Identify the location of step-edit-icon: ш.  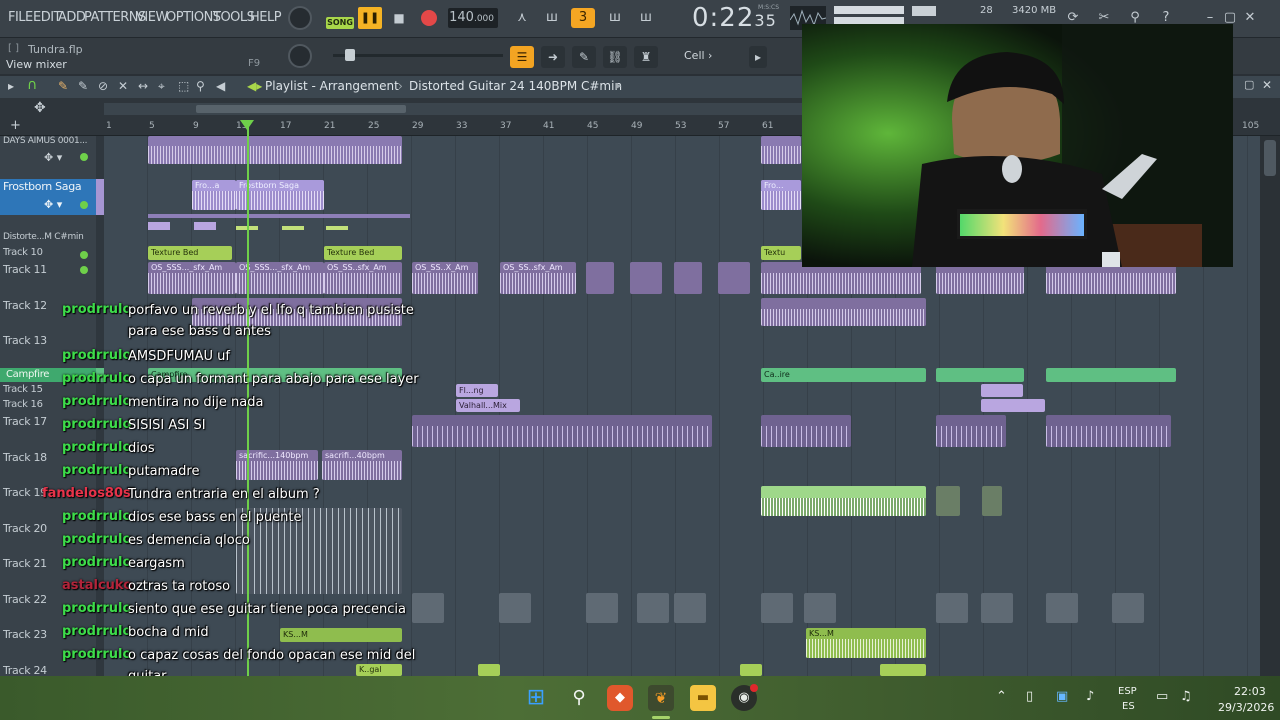
(615, 18).